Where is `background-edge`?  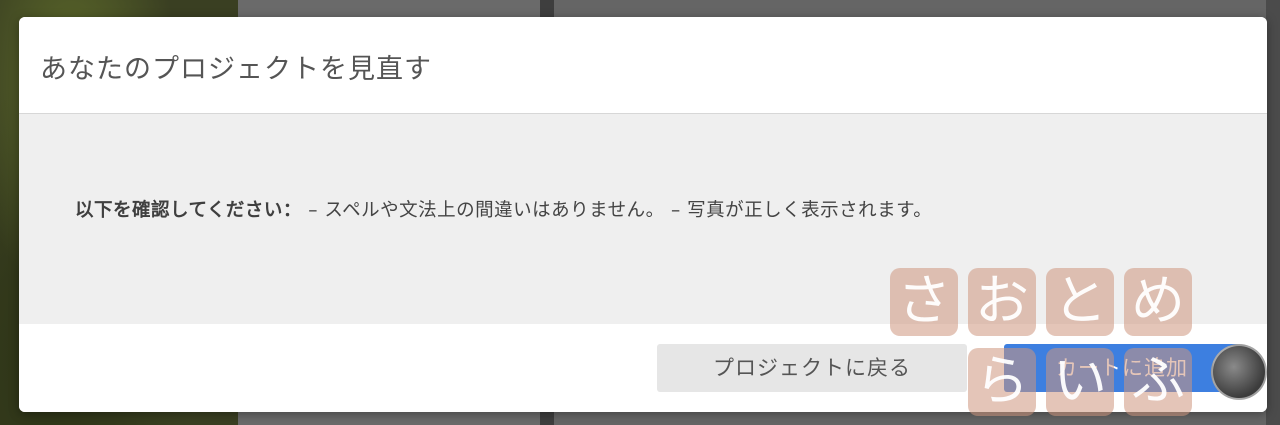 background-edge is located at coordinates (1273, 212).